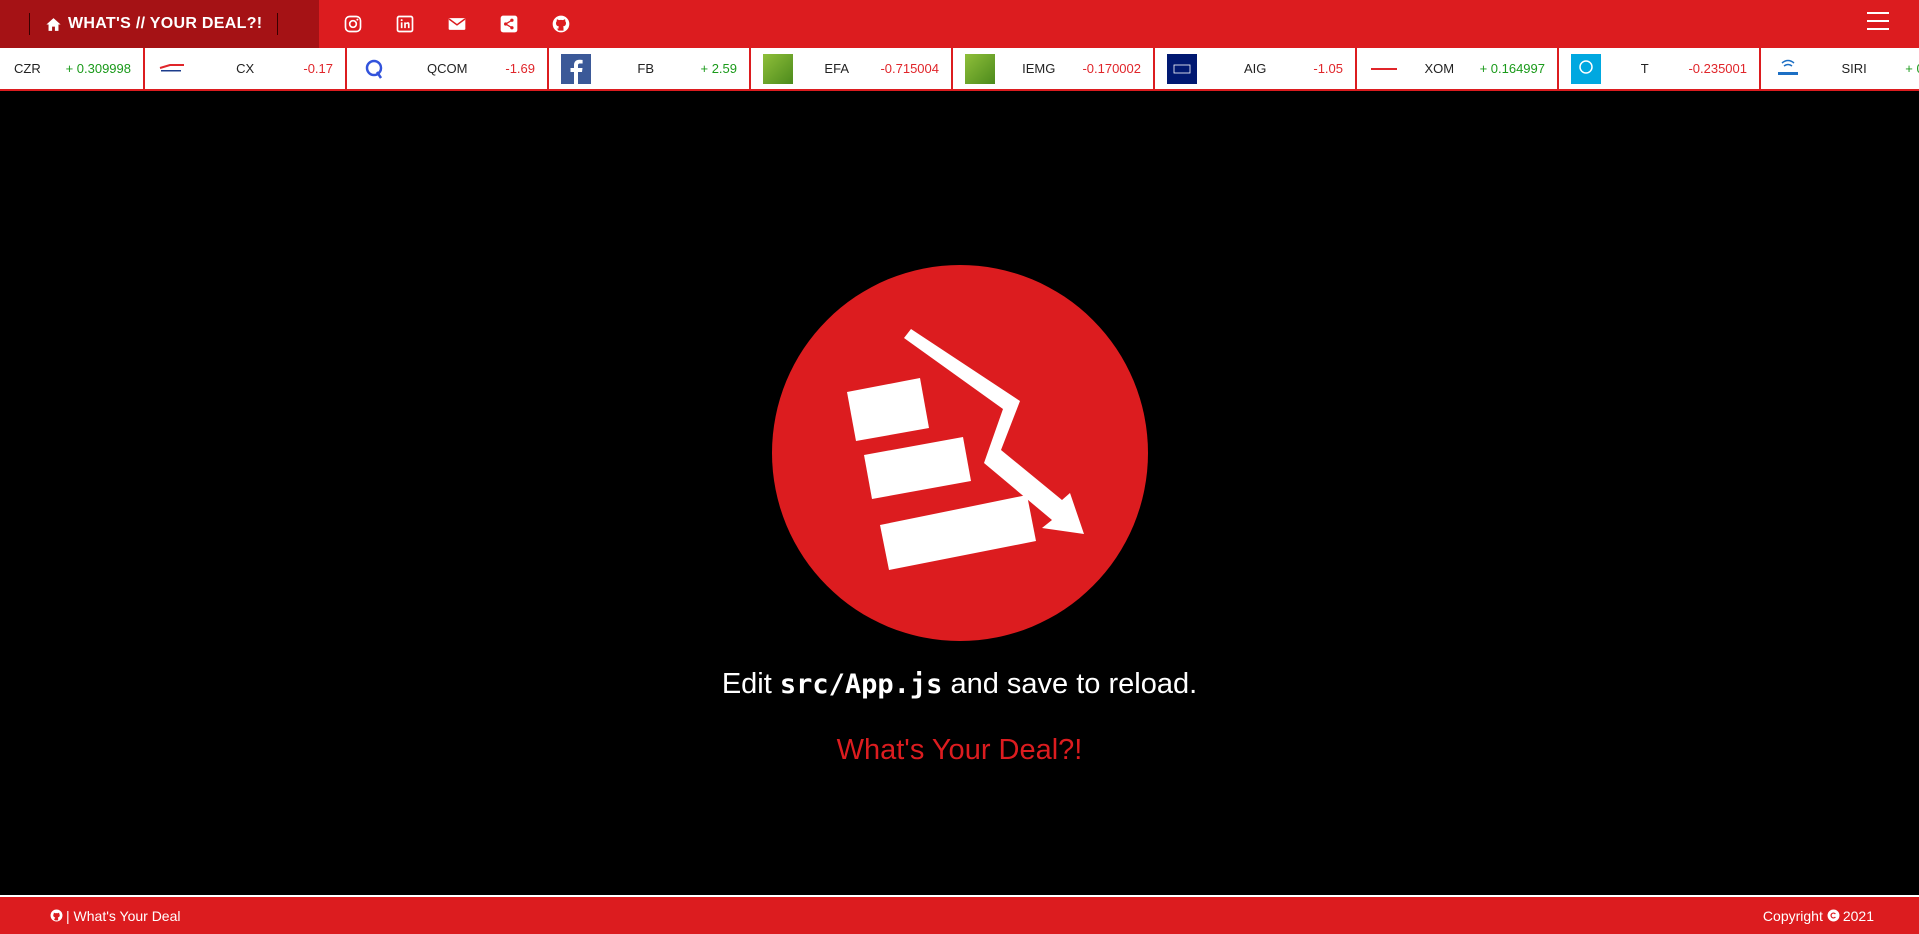 The height and width of the screenshot is (934, 1919). I want to click on ticker-symbol: AIG, so click(1255, 68).